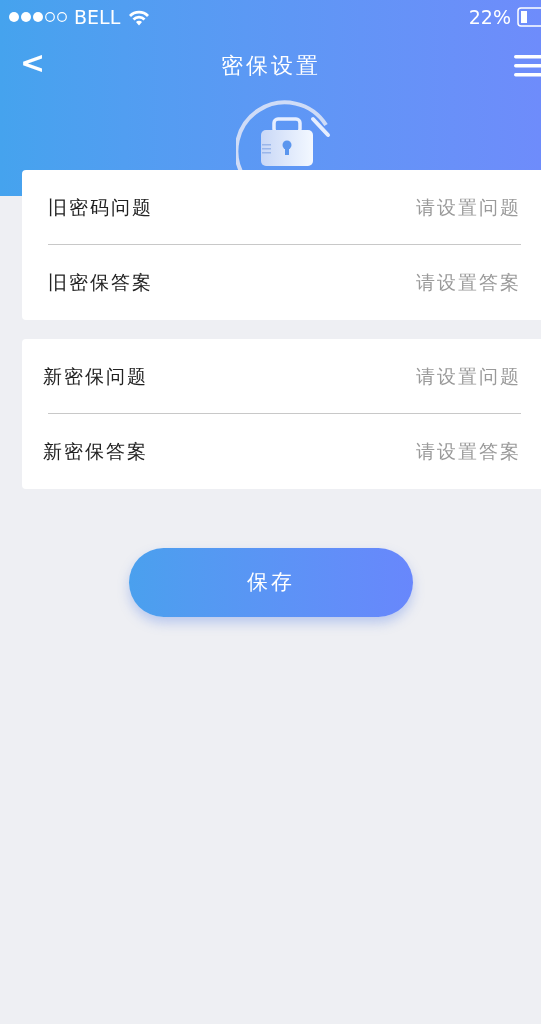 The height and width of the screenshot is (1024, 541). I want to click on carrier-name: BELL, so click(97, 17).